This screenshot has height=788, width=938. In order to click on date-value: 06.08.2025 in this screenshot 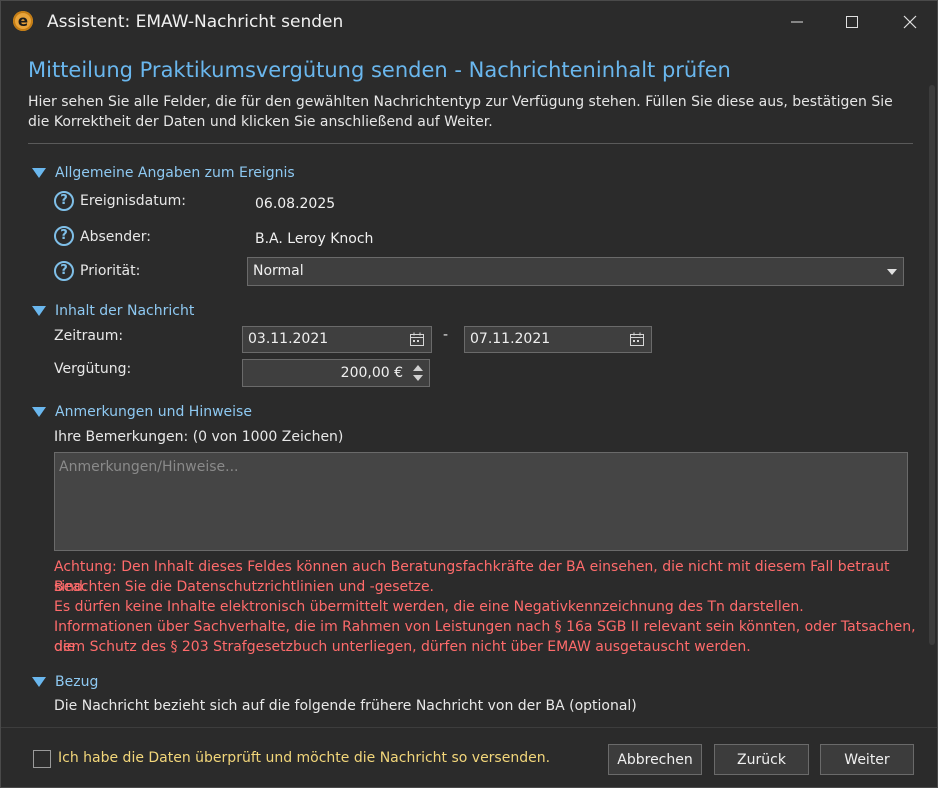, I will do `click(295, 204)`.